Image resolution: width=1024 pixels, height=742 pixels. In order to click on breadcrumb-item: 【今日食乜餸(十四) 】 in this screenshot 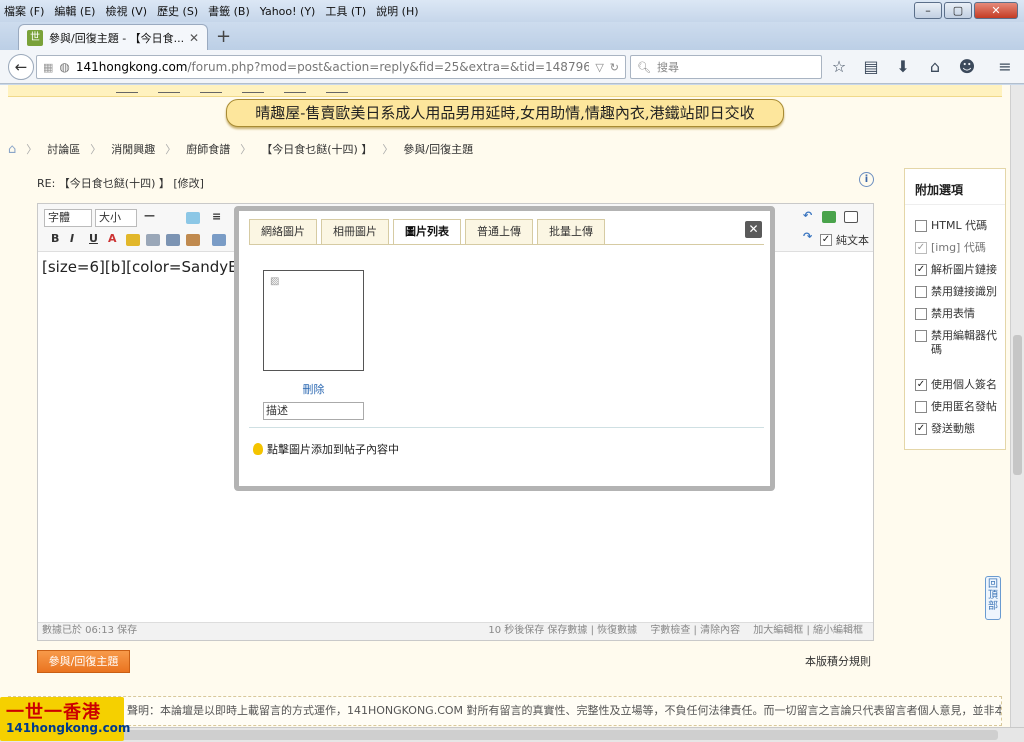, I will do `click(316, 149)`.